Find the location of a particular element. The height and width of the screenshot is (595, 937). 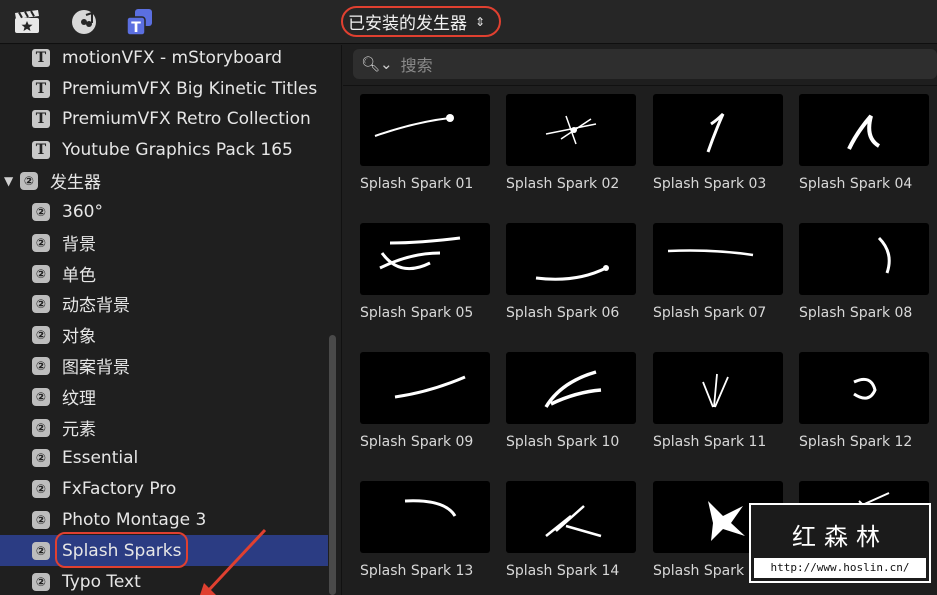

generator-tile-label: Splash Spark 01 is located at coordinates (417, 184).